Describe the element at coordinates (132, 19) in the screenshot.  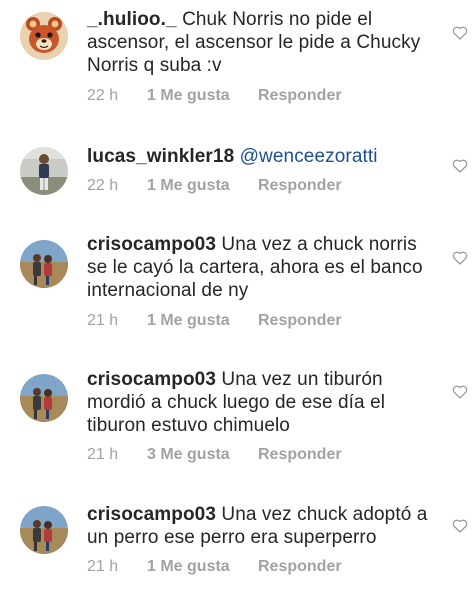
I see `comment-username: _.hulioo._` at that location.